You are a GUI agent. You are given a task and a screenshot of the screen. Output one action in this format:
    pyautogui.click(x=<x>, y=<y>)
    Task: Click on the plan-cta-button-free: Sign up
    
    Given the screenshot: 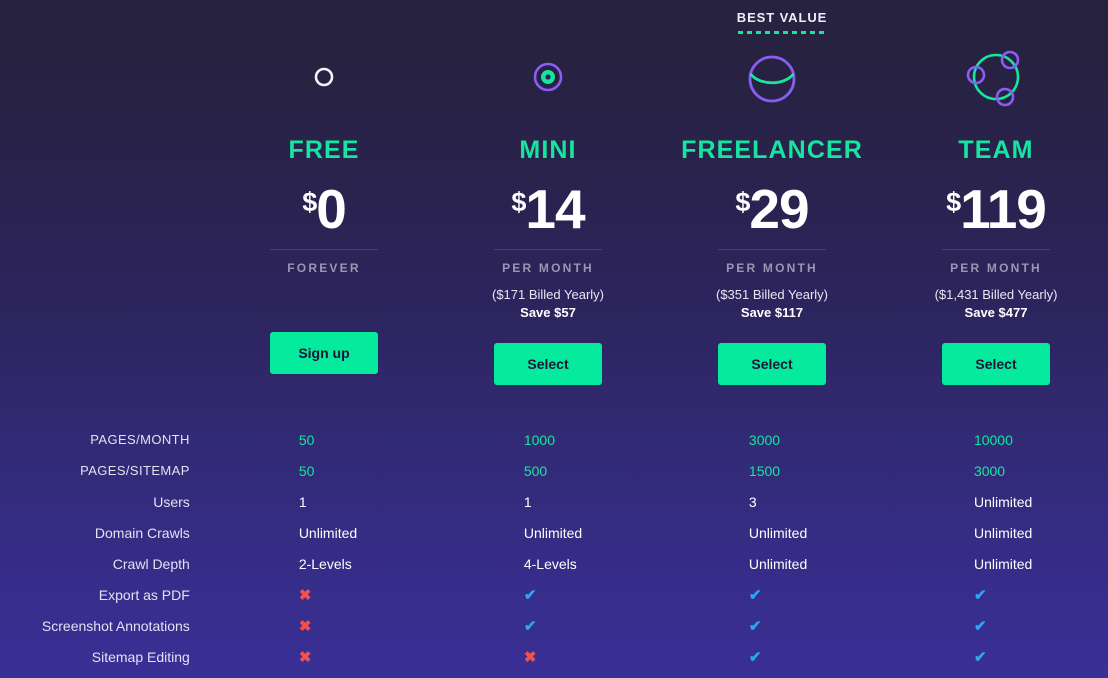 What is the action you would take?
    pyautogui.click(x=324, y=353)
    